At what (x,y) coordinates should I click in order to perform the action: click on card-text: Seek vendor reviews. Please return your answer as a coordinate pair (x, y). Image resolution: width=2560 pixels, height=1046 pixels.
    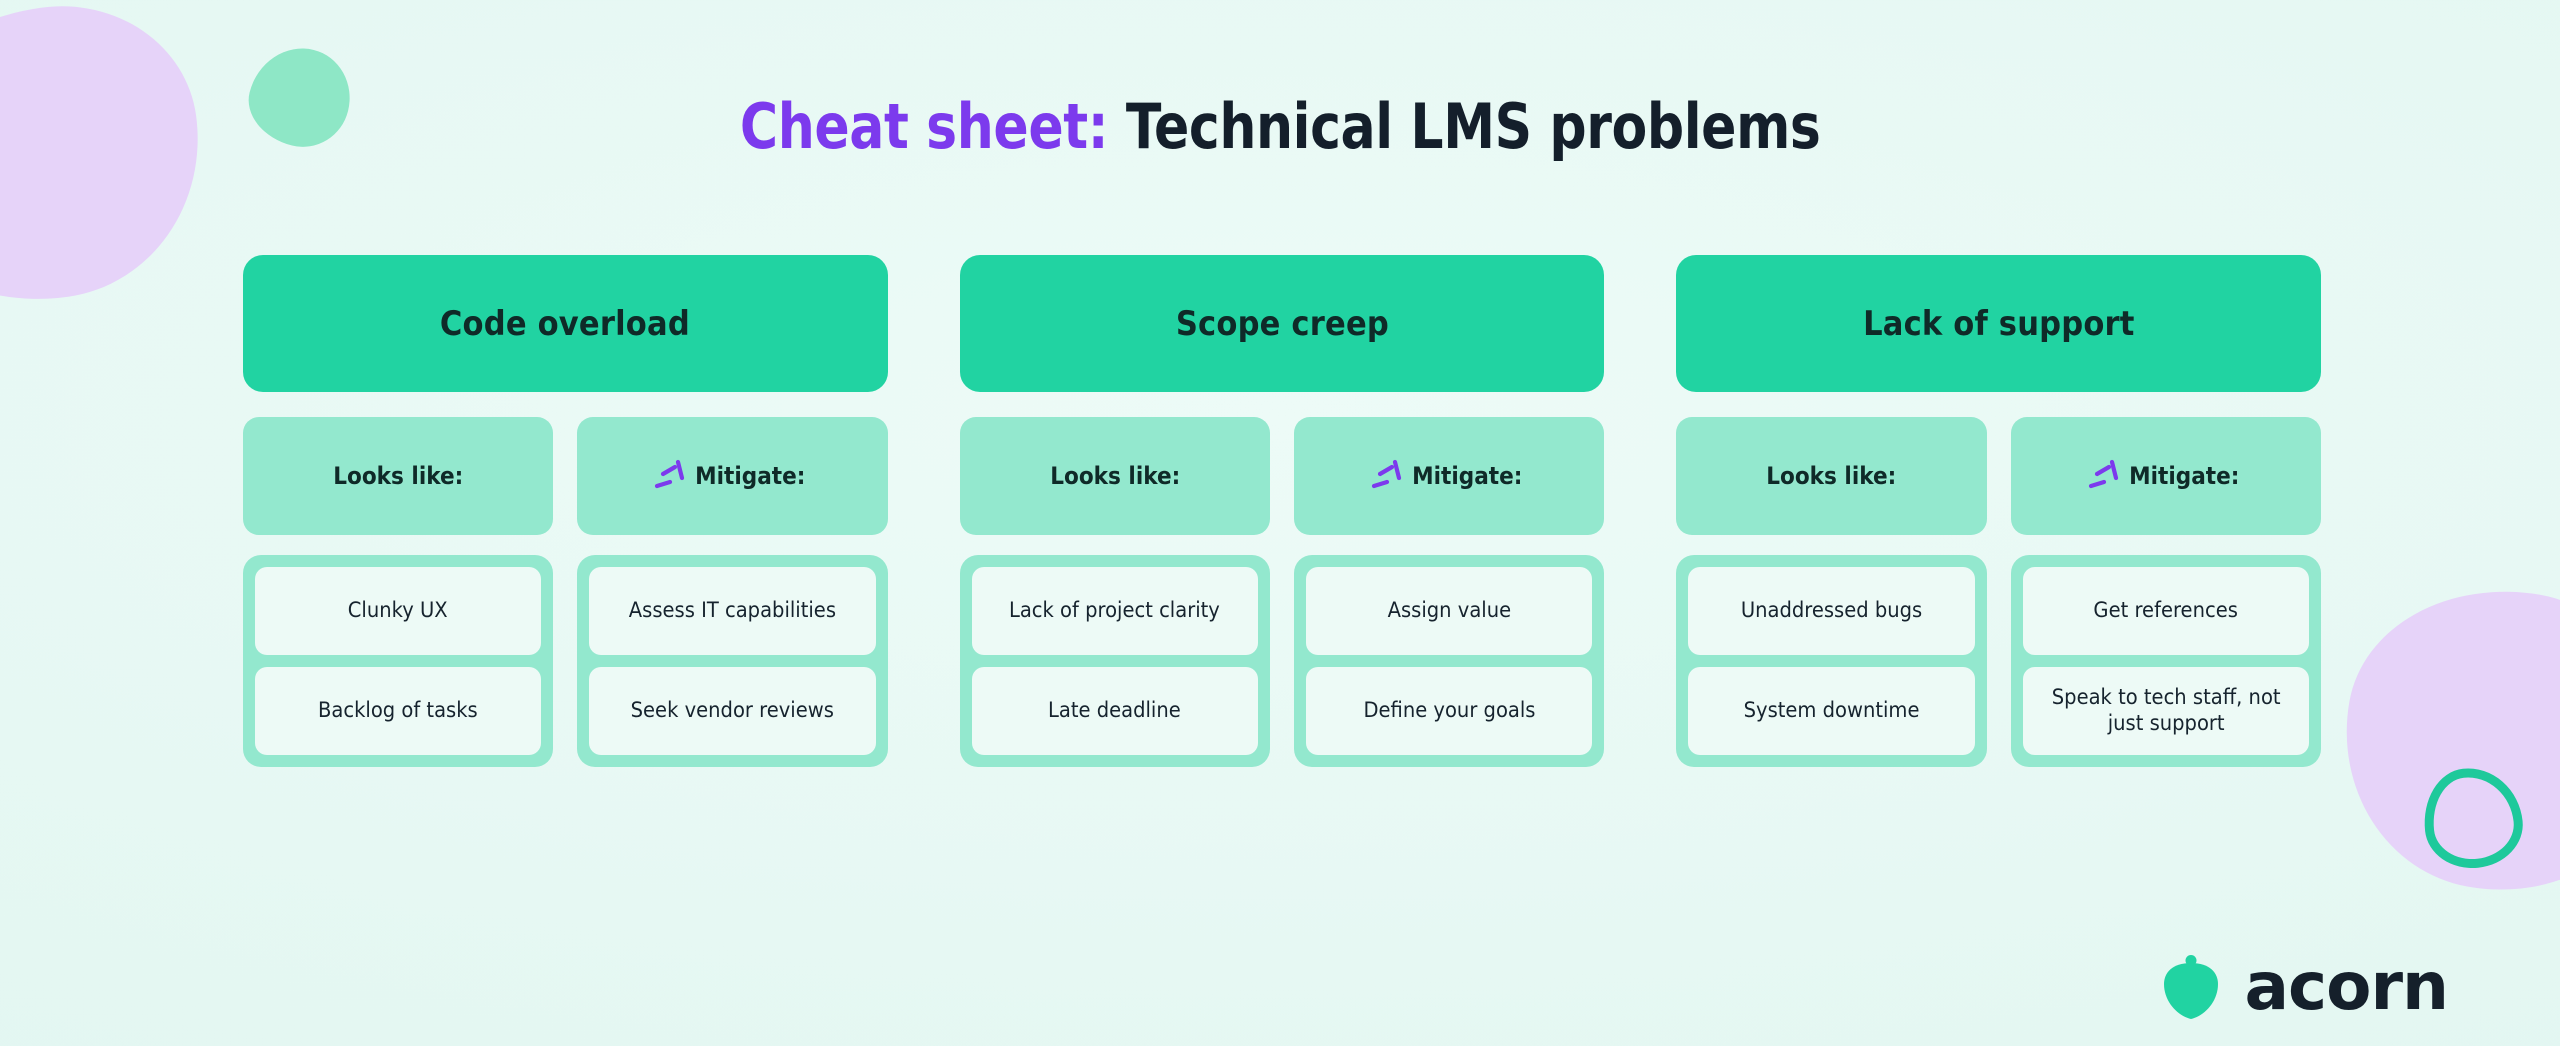
    Looking at the image, I should click on (732, 710).